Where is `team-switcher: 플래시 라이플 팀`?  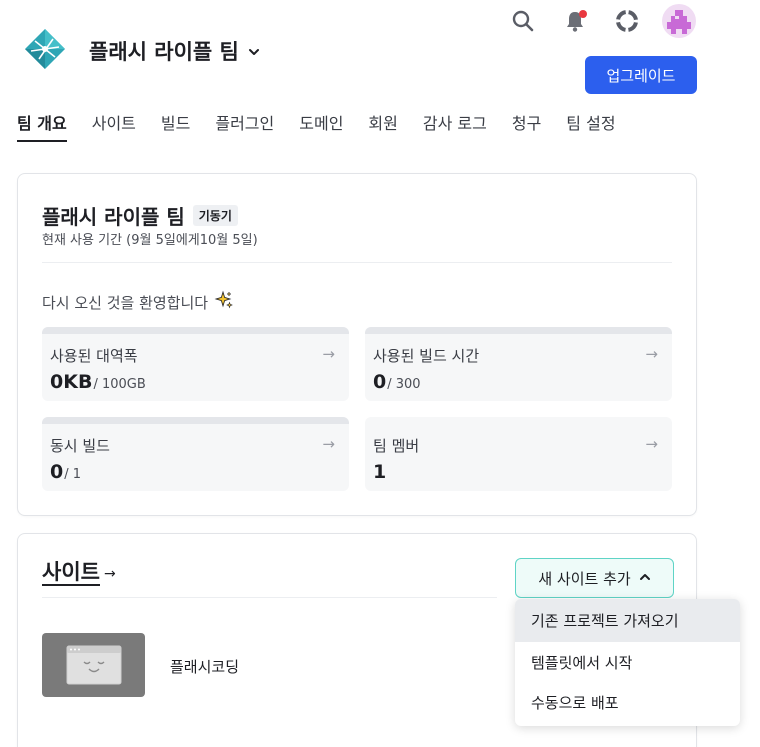
team-switcher: 플래시 라이플 팀 is located at coordinates (175, 51).